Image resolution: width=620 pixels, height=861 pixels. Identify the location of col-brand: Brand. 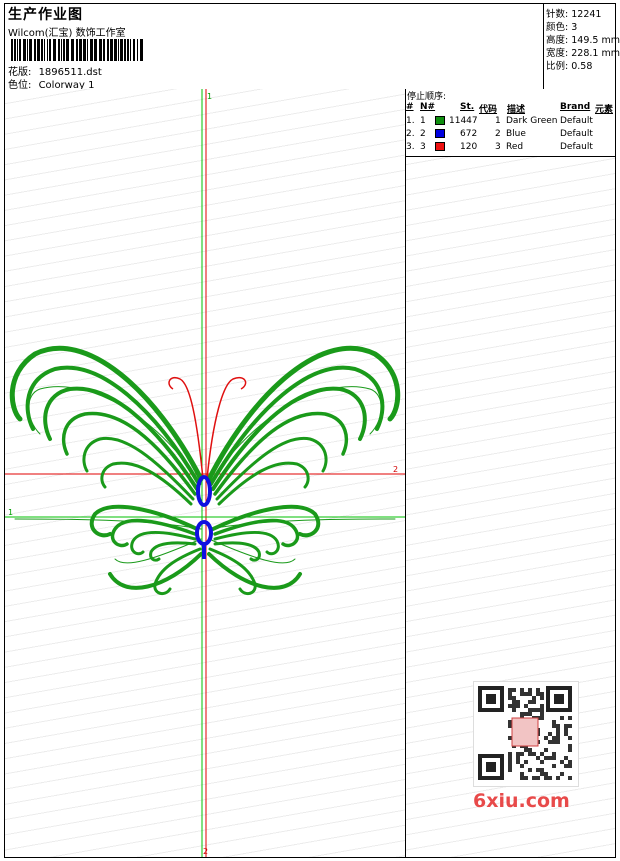
(575, 107).